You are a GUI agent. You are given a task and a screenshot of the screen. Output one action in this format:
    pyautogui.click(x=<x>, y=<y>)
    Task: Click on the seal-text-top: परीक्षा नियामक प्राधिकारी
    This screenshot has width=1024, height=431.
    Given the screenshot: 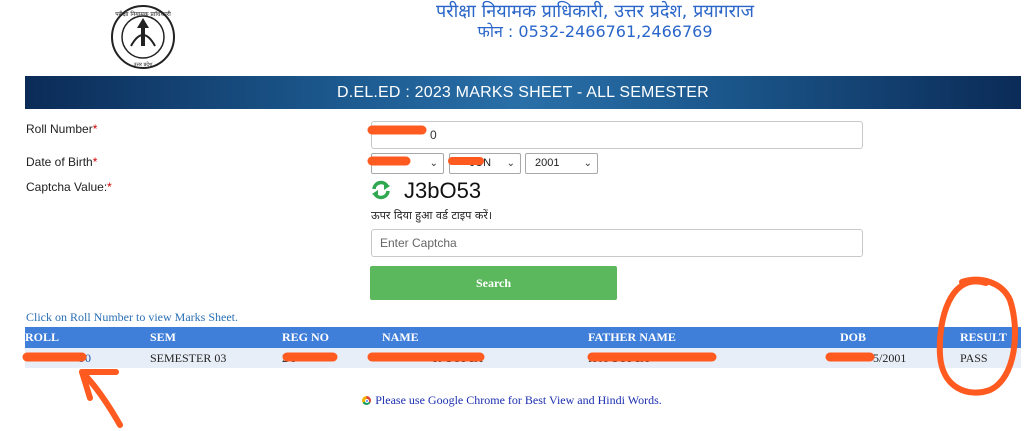 What is the action you would take?
    pyautogui.click(x=143, y=14)
    